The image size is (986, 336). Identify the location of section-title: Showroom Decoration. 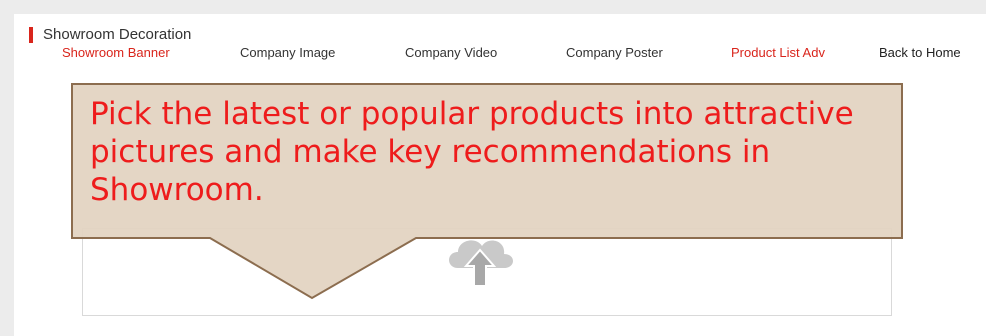
(117, 34).